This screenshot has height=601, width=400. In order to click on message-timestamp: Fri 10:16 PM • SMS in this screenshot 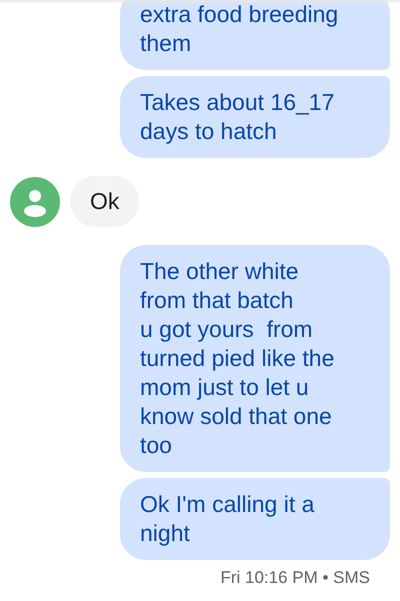, I will do `click(295, 578)`.